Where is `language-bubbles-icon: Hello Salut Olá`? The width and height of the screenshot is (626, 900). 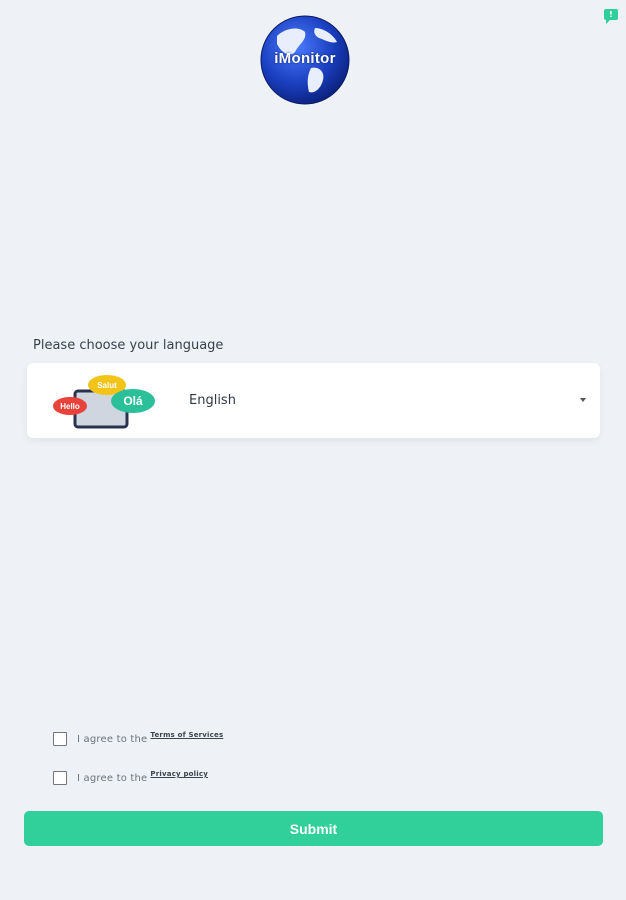 language-bubbles-icon: Hello Salut Olá is located at coordinates (104, 402).